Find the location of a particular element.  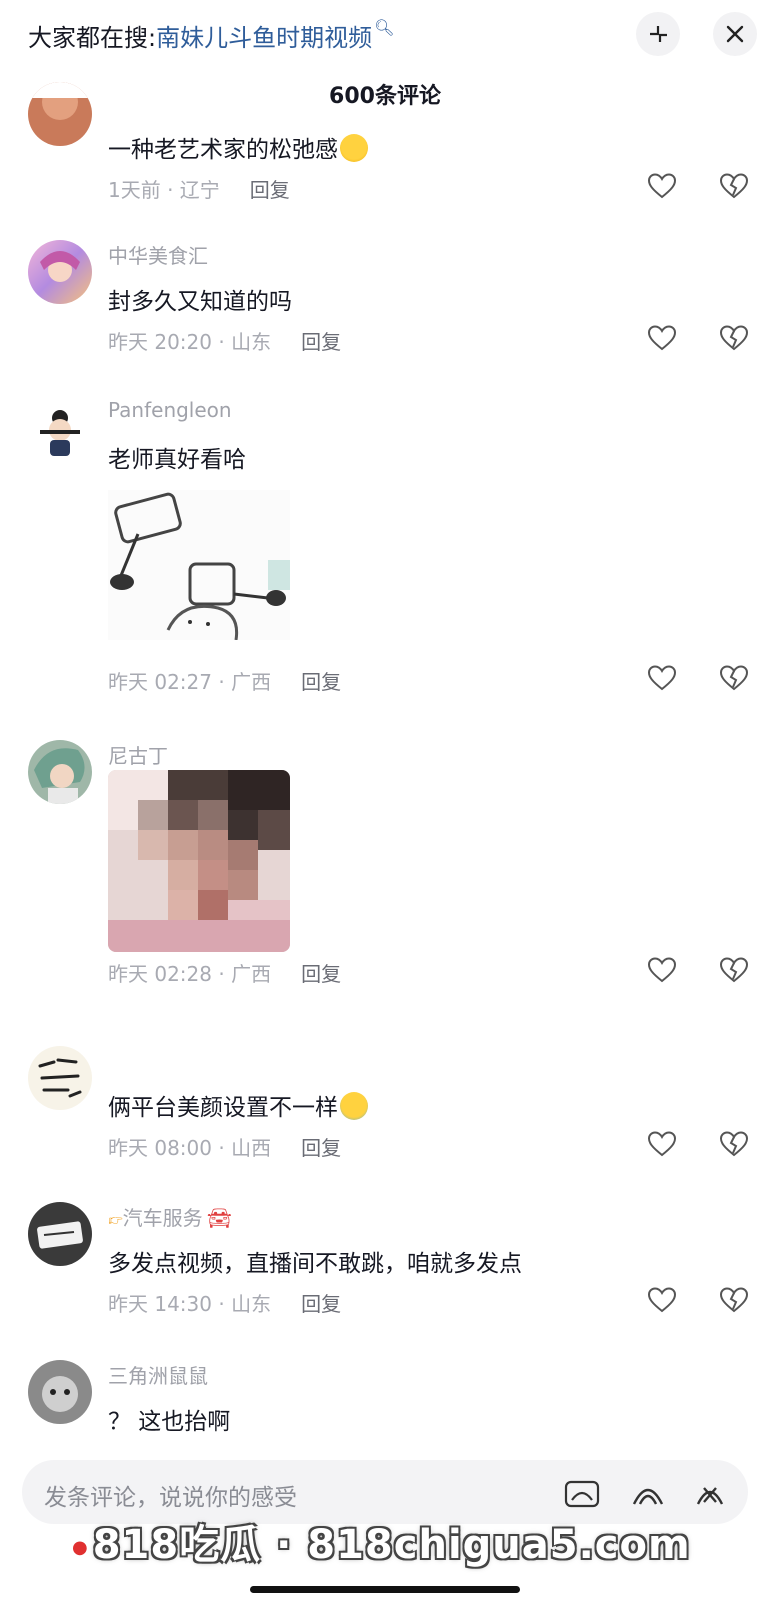

sticker-image is located at coordinates (199, 565).